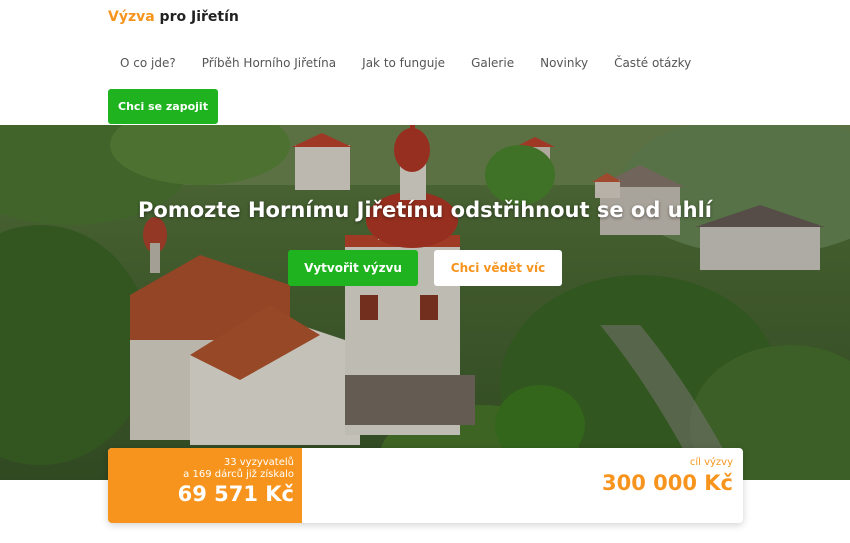 Image resolution: width=850 pixels, height=543 pixels. What do you see at coordinates (235, 494) in the screenshot?
I see `raised-amount: 69 571 Kč` at bounding box center [235, 494].